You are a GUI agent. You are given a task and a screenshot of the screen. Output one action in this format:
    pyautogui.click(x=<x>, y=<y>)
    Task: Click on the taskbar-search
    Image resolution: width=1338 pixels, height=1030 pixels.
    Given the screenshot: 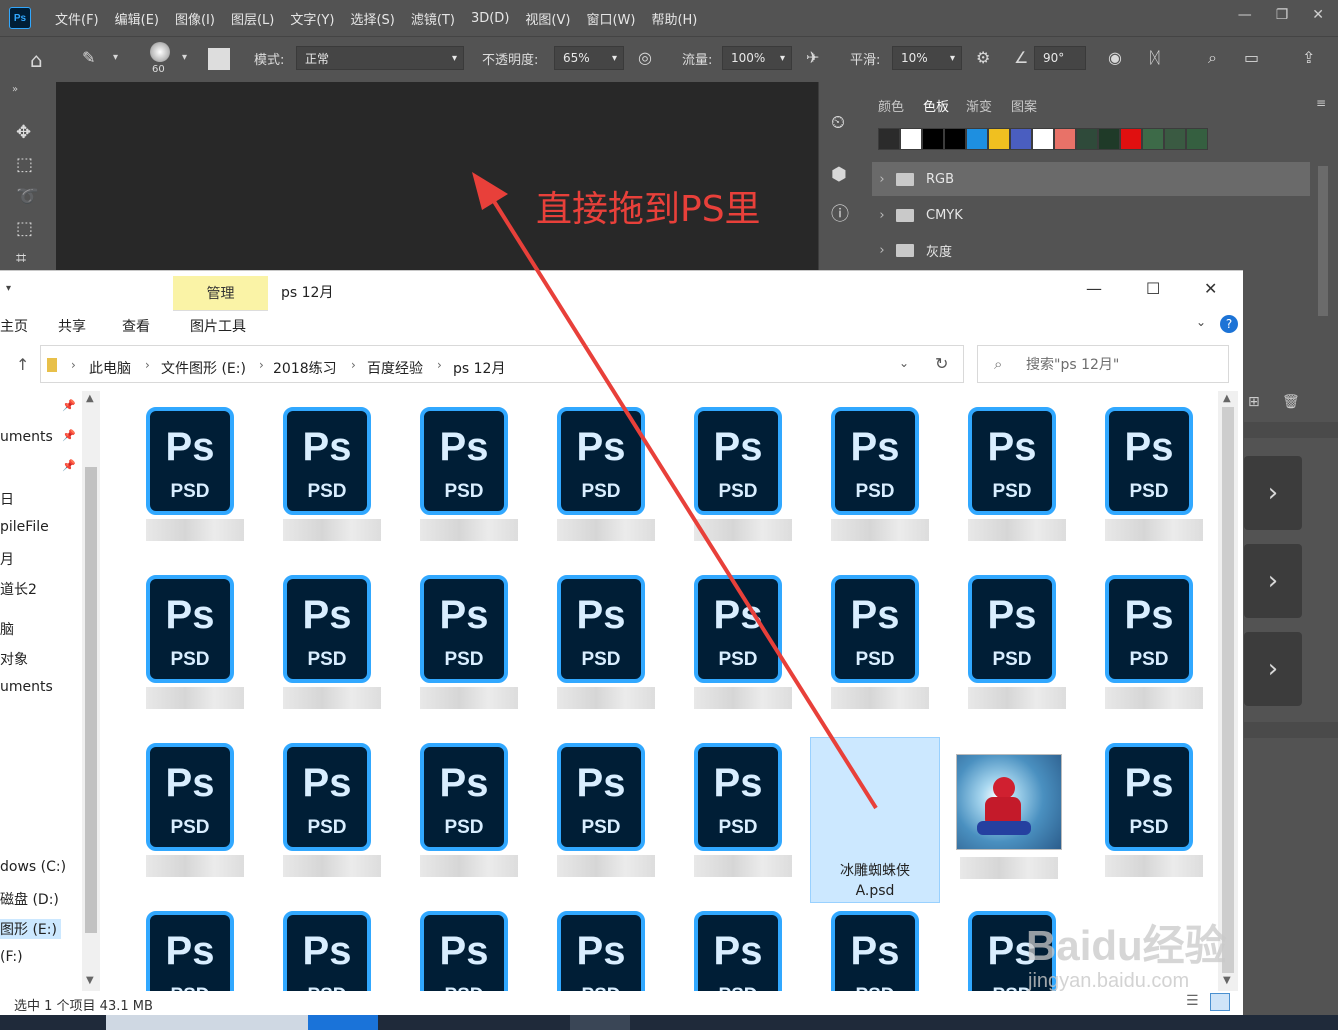 What is the action you would take?
    pyautogui.click(x=207, y=1022)
    